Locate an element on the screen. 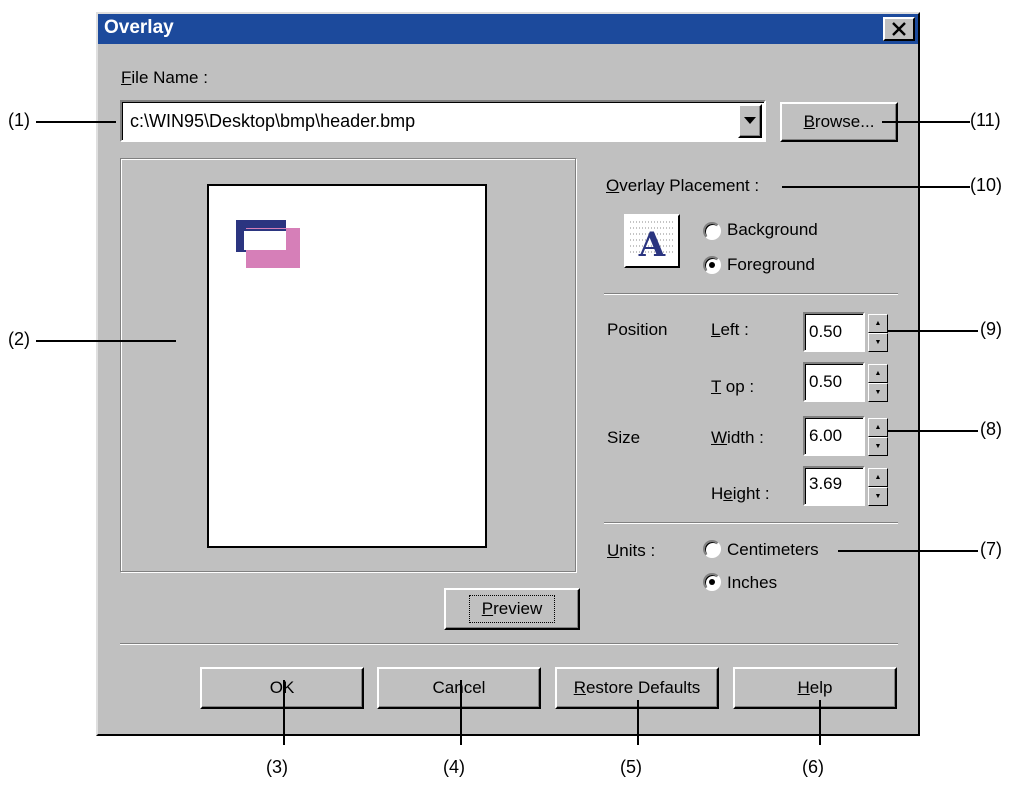 The width and height of the screenshot is (1025, 785). svg-text: A is located at coordinates (652, 245).